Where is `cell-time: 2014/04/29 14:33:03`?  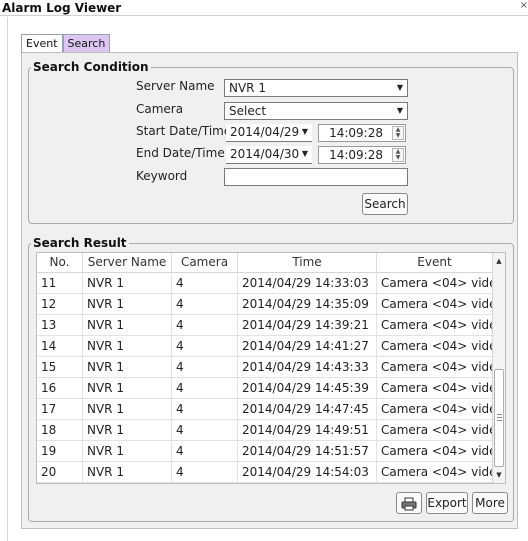
cell-time: 2014/04/29 14:33:03 is located at coordinates (307, 283).